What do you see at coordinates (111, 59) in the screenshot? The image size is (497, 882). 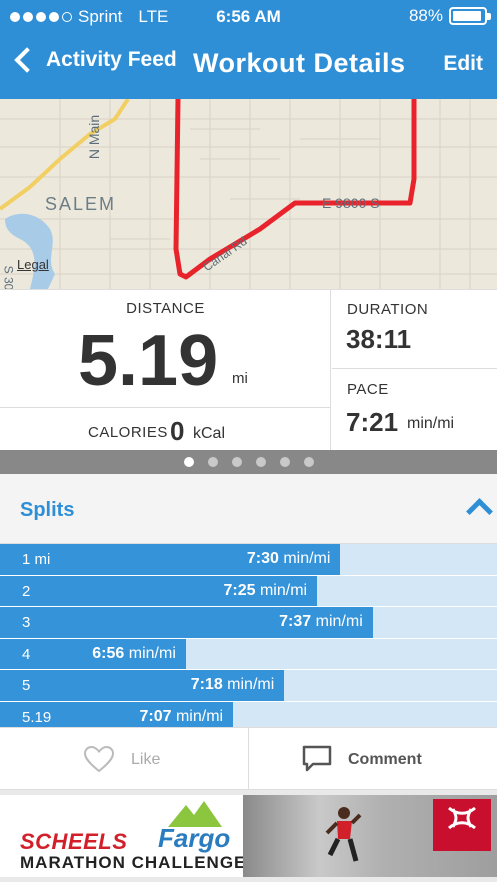 I see `back-label: Activity Feed` at bounding box center [111, 59].